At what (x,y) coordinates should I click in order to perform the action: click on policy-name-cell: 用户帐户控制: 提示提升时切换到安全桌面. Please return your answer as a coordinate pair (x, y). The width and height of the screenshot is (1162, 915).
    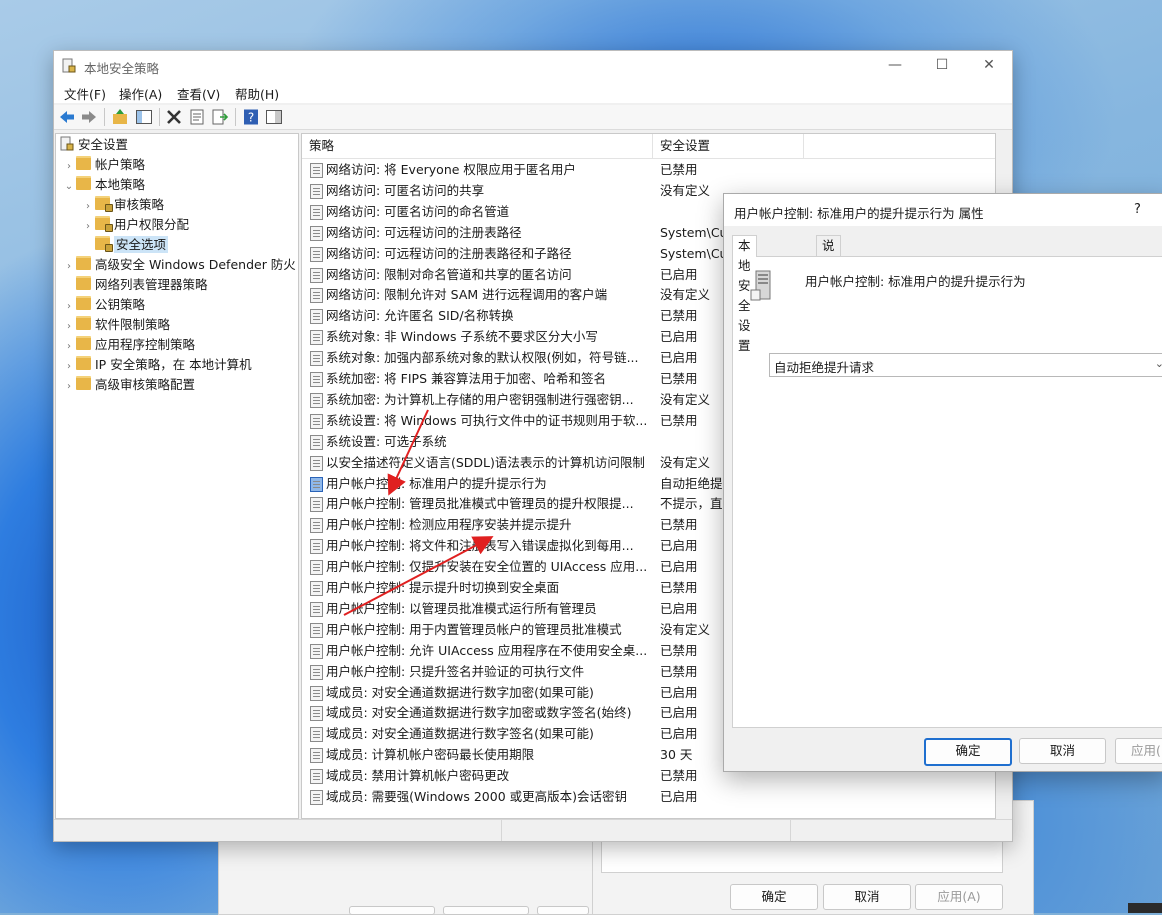
    Looking at the image, I should click on (443, 587).